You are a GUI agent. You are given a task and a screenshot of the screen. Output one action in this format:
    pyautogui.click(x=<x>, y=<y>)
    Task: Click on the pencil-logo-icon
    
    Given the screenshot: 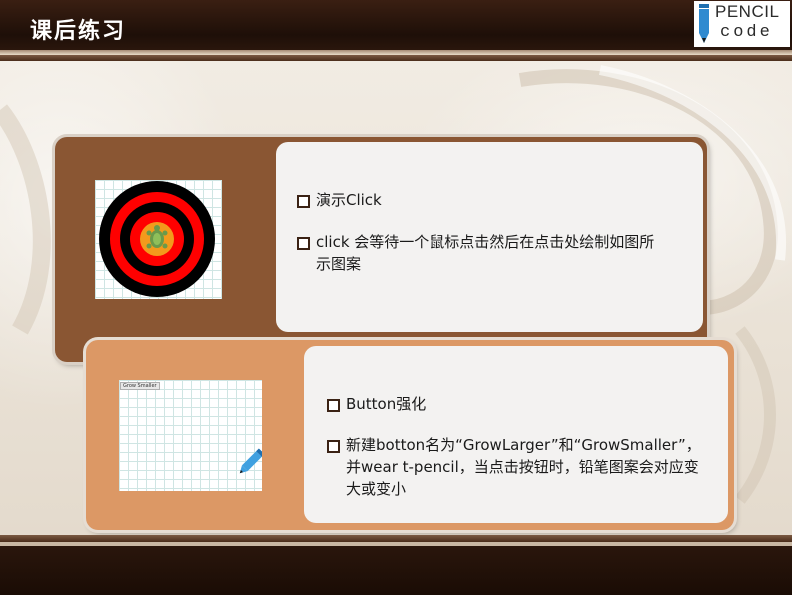 What is the action you would take?
    pyautogui.click(x=704, y=23)
    